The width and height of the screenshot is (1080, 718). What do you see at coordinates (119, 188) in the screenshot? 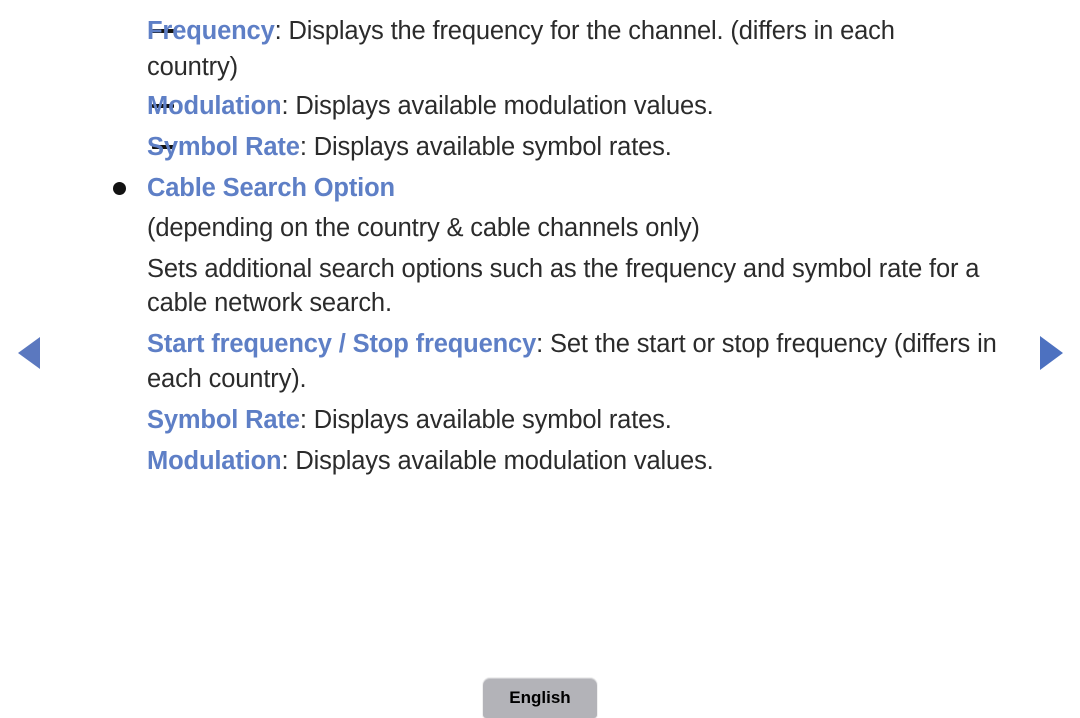
I see `list-bullet-marker` at bounding box center [119, 188].